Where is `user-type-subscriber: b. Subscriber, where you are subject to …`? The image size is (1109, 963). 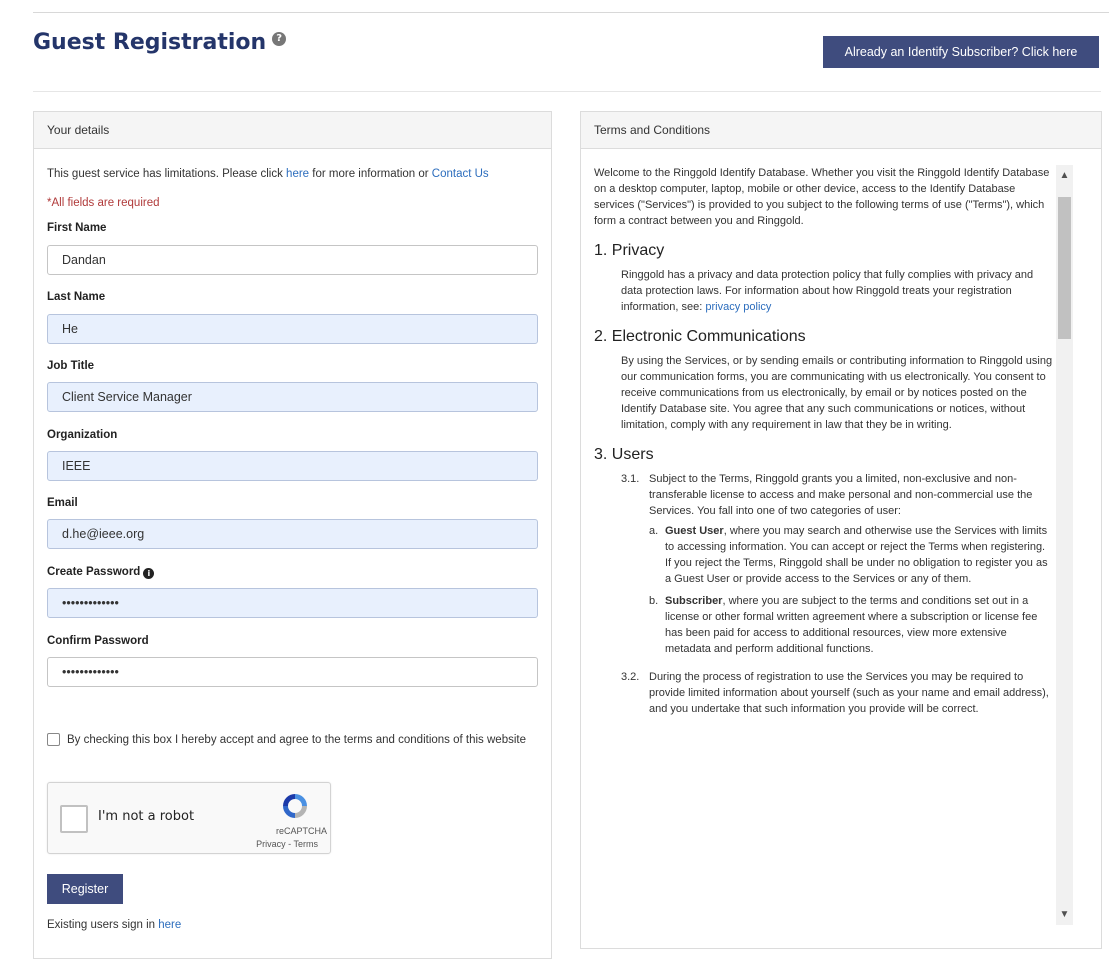 user-type-subscriber: b. Subscriber, where you are subject to … is located at coordinates (851, 625).